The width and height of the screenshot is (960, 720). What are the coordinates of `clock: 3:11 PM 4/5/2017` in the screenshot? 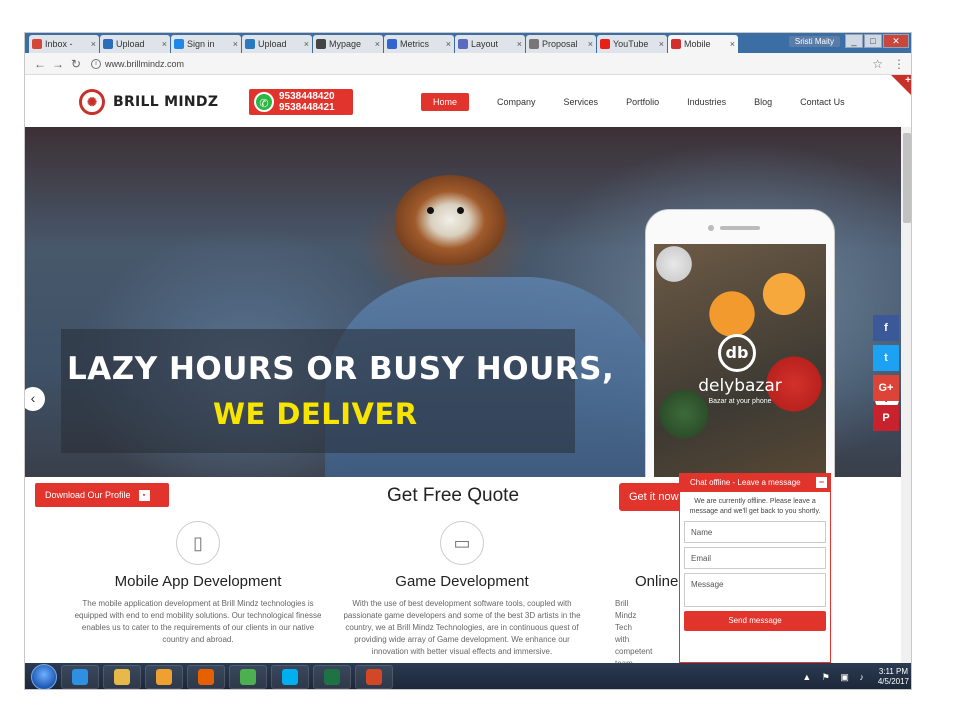 It's located at (893, 677).